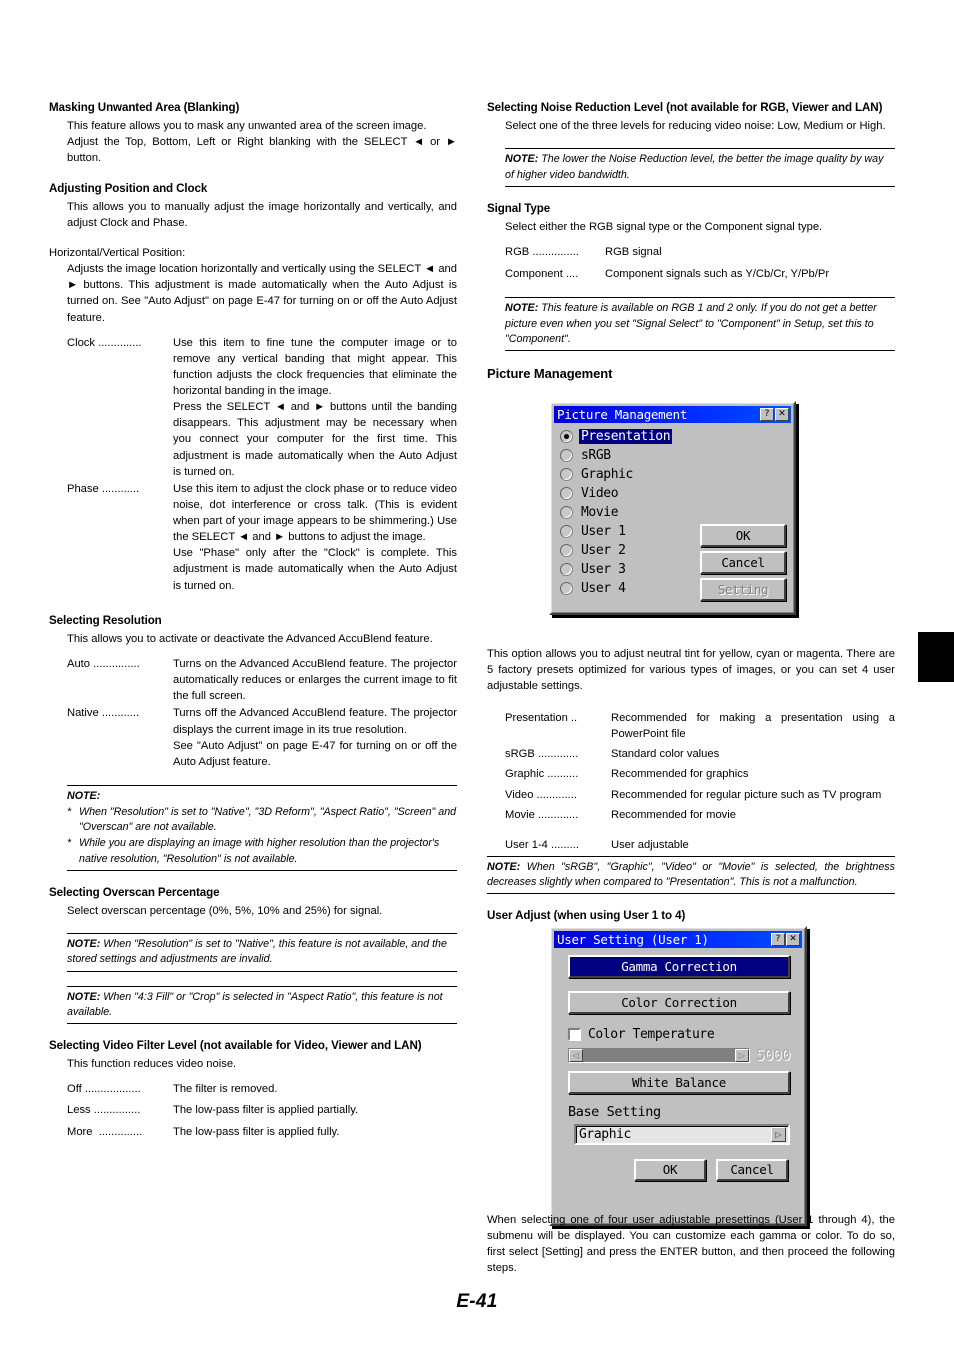 This screenshot has width=954, height=1348. What do you see at coordinates (630, 436) in the screenshot?
I see `radio-option-presentation: Presentation` at bounding box center [630, 436].